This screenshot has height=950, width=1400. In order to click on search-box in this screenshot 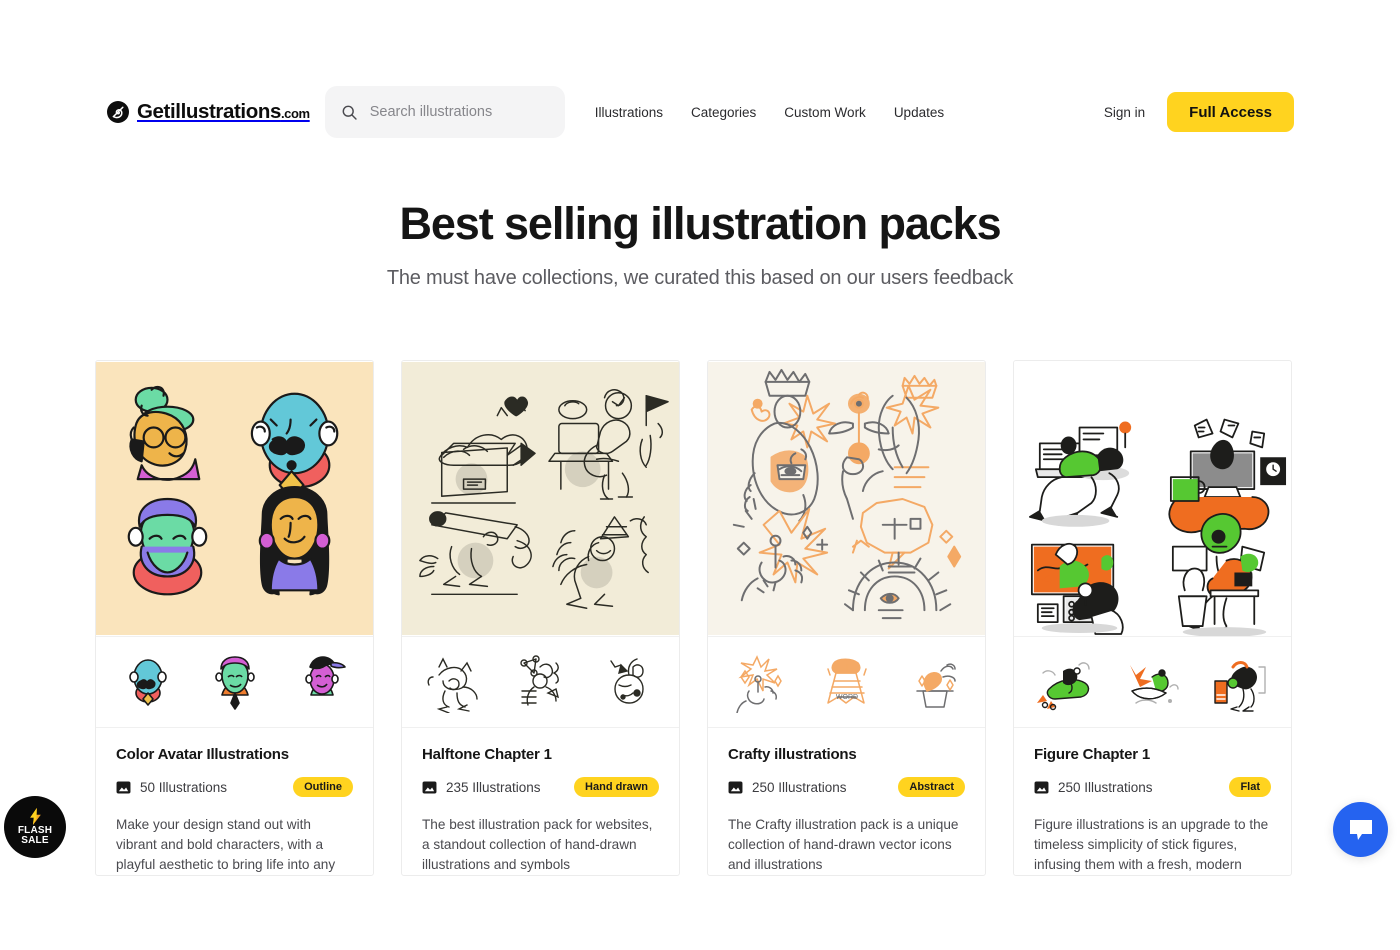, I will do `click(444, 112)`.